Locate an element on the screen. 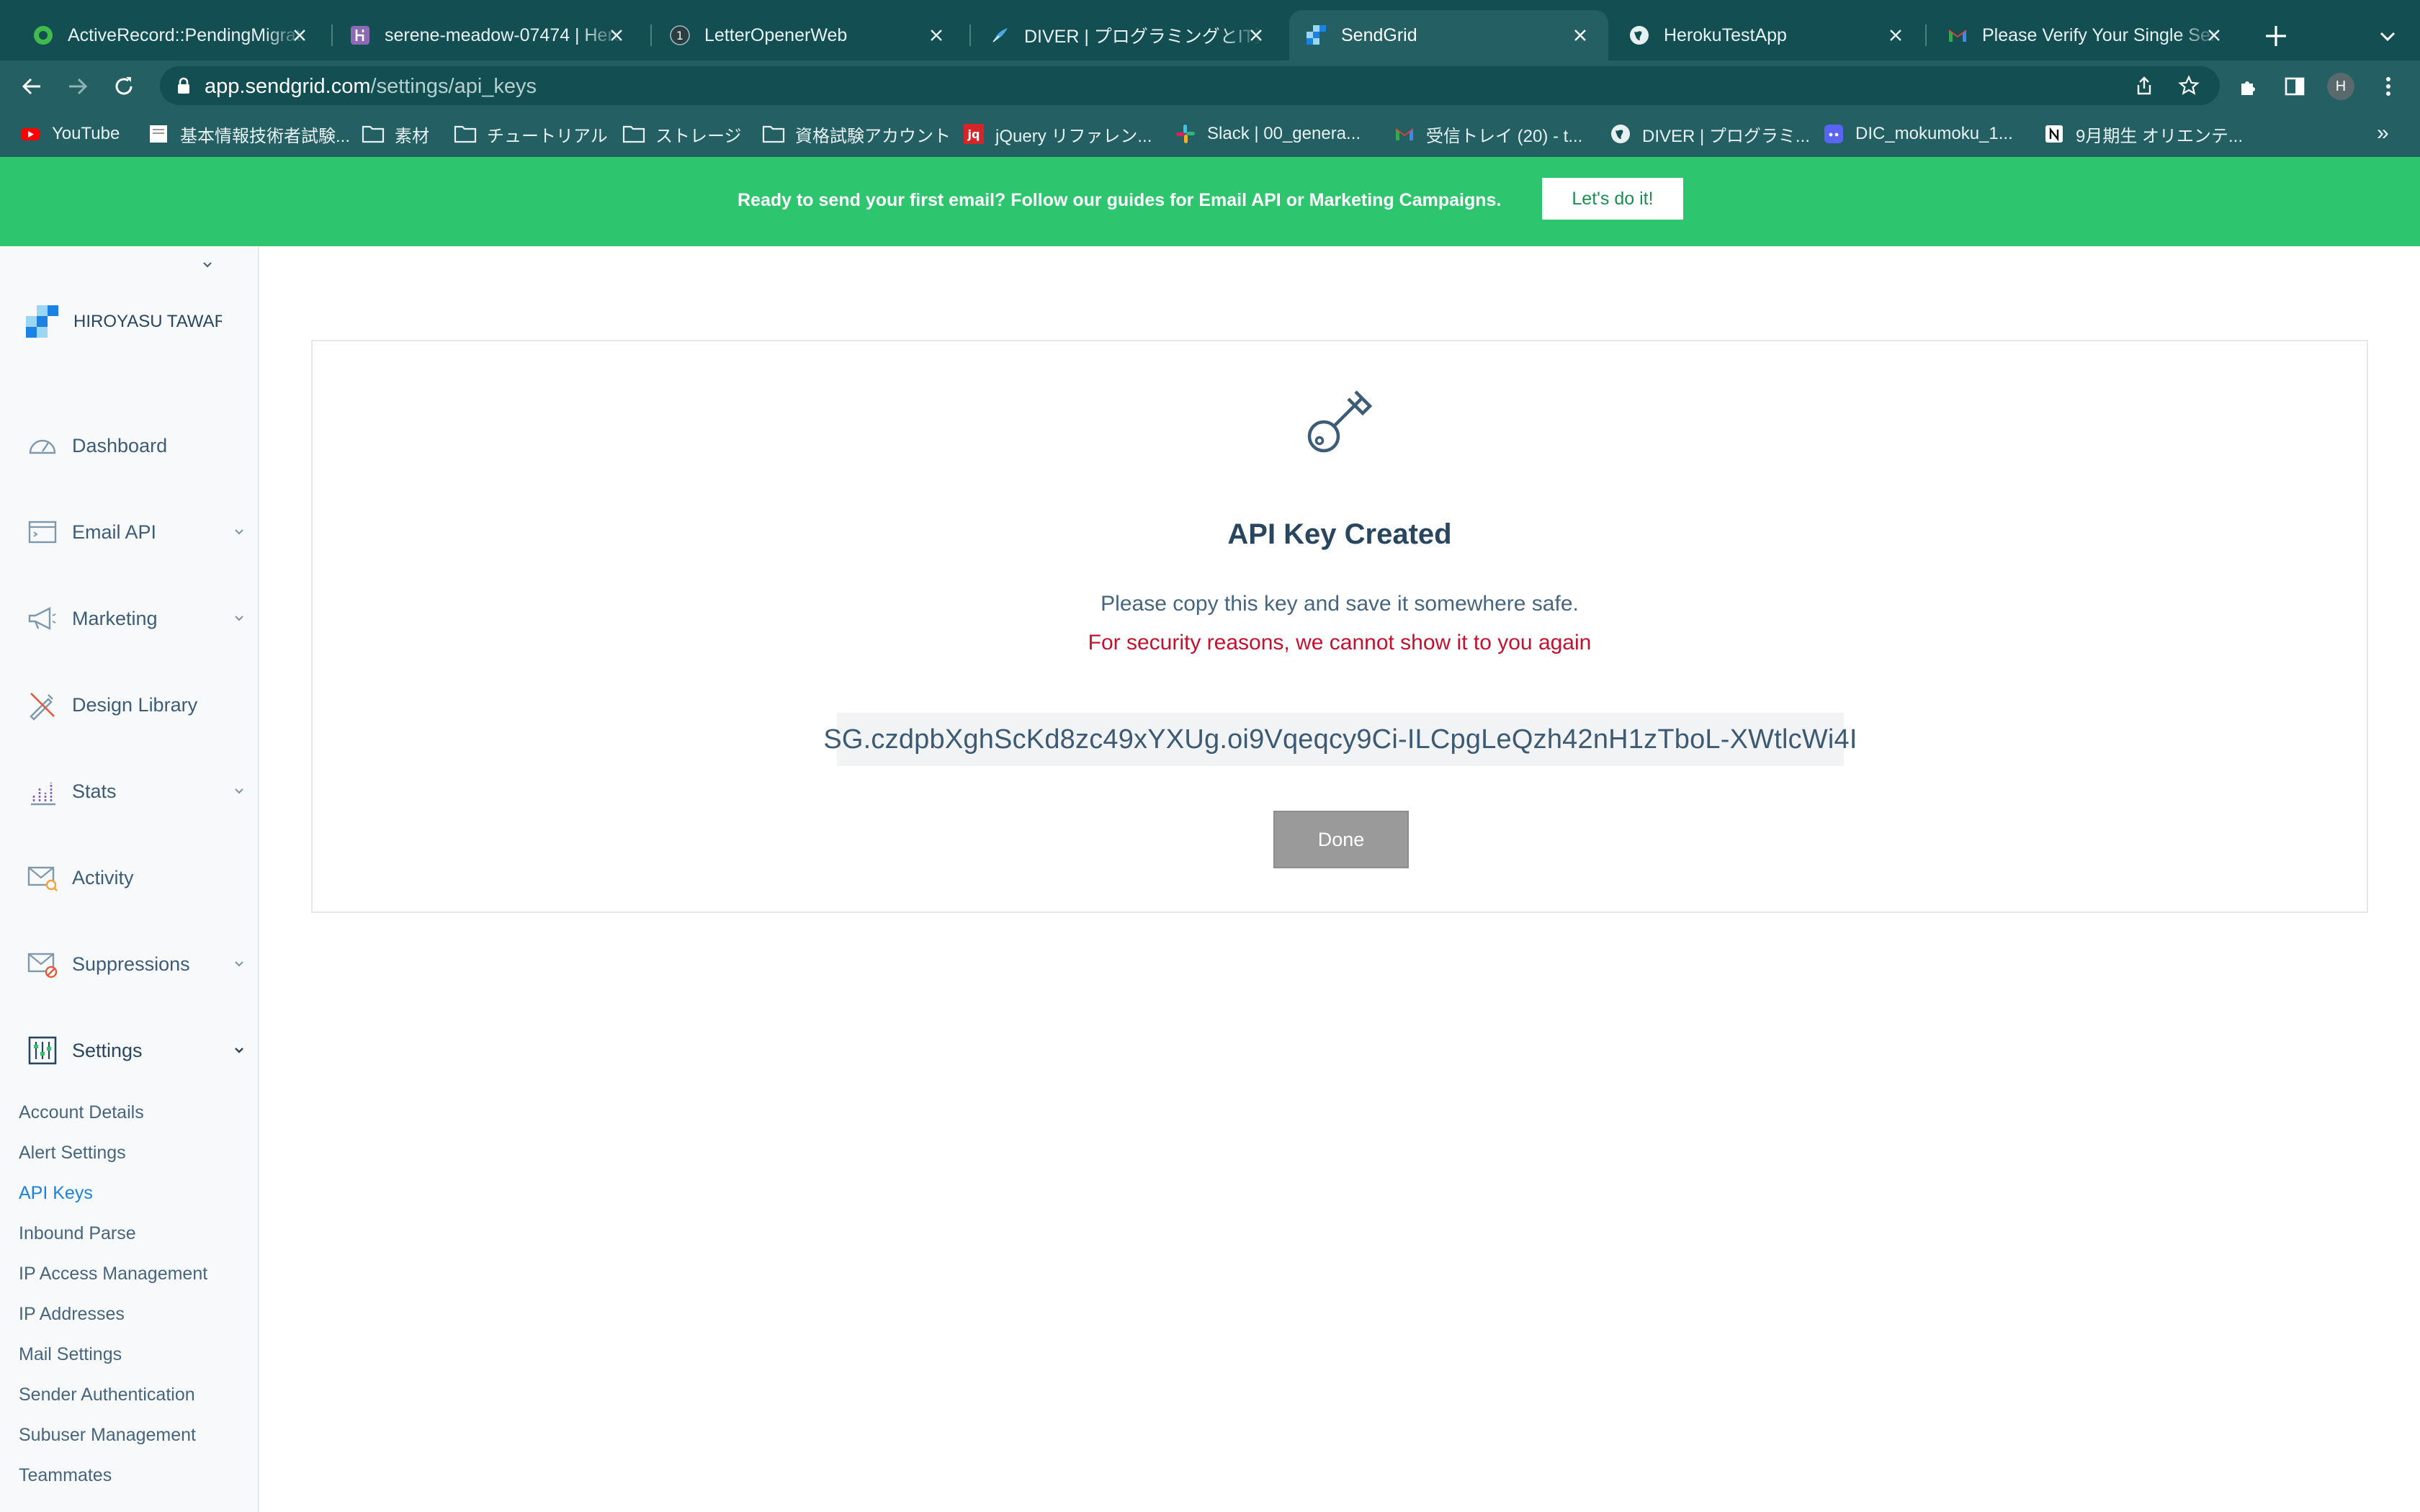  back-arrow-icon is located at coordinates (31, 86).